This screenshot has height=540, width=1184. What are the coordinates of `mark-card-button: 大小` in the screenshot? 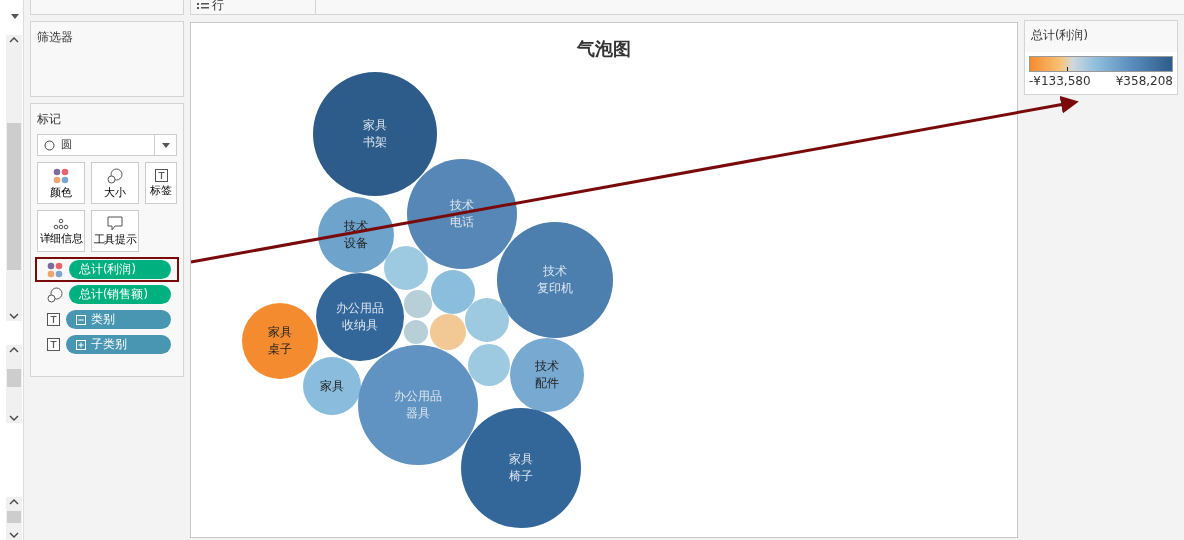 It's located at (115, 183).